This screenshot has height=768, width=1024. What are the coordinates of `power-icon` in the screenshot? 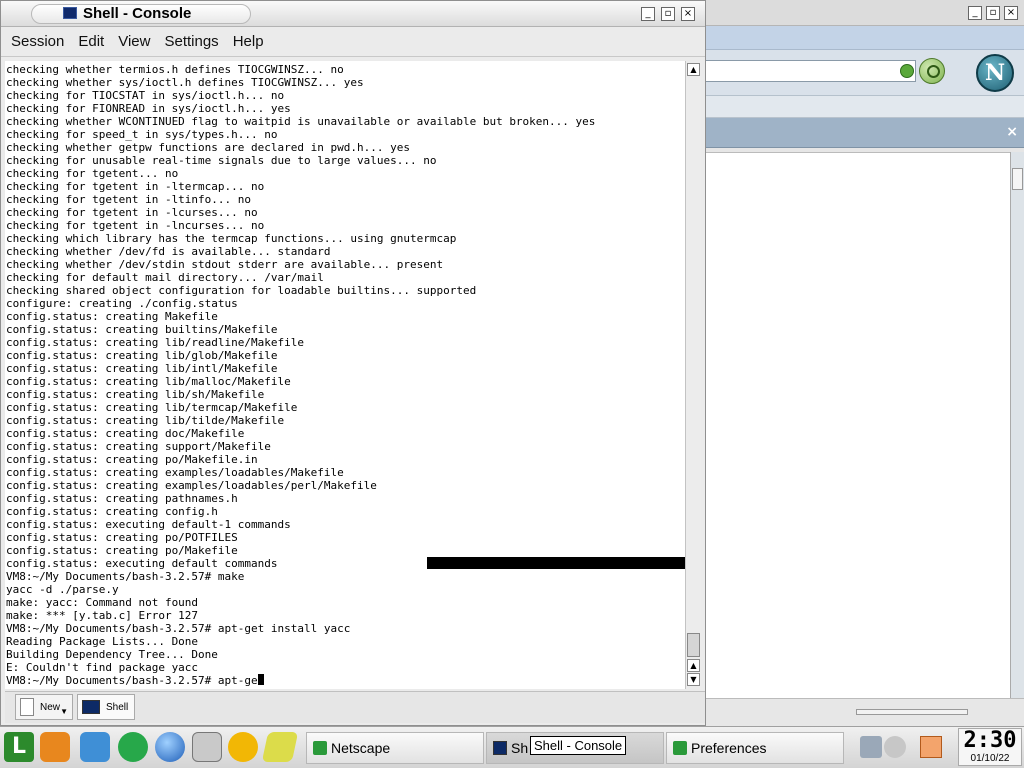 It's located at (931, 747).